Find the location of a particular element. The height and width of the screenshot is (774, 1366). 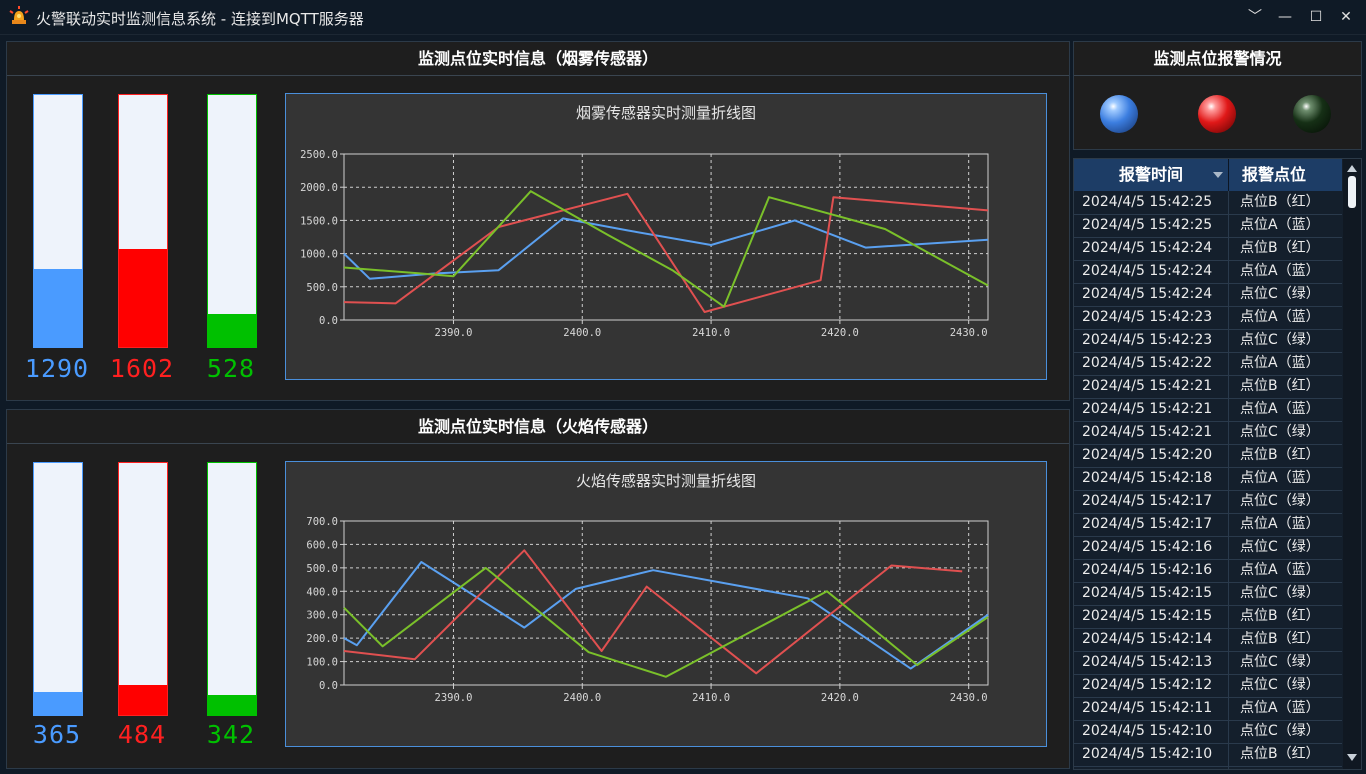

flame-bar-green is located at coordinates (232, 589).